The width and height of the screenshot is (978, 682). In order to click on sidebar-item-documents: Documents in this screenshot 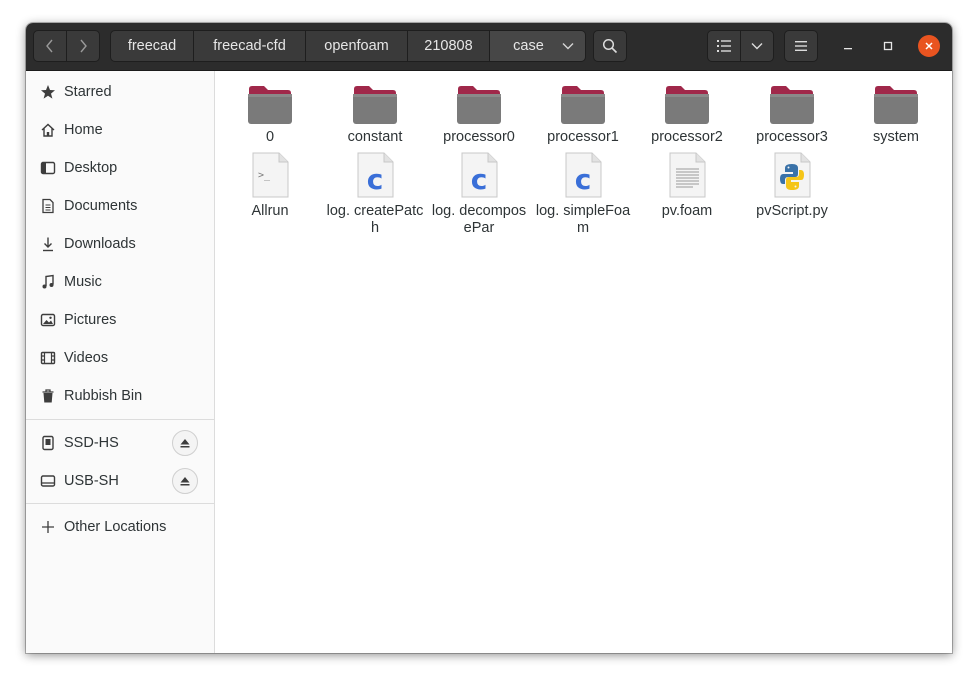, I will do `click(120, 206)`.